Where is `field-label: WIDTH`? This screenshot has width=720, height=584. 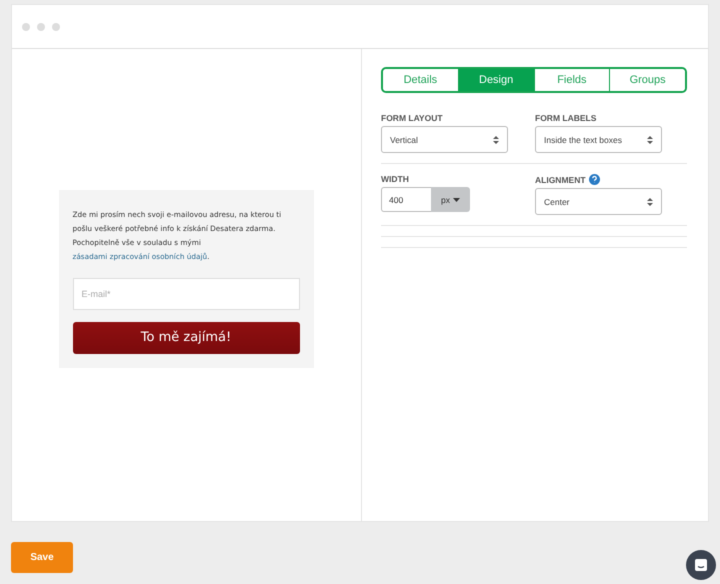
field-label: WIDTH is located at coordinates (395, 179).